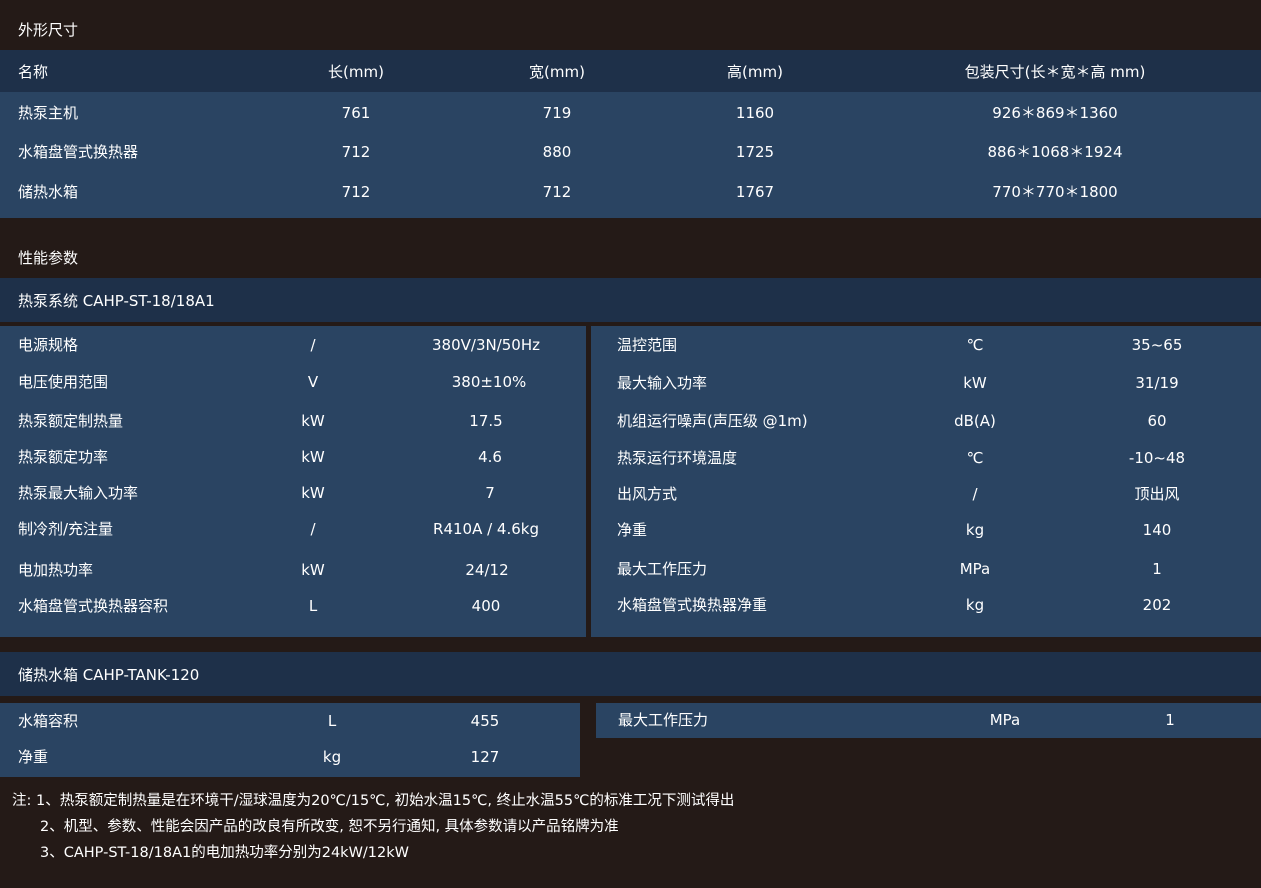 This screenshot has height=888, width=1261. I want to click on spec-value: 7, so click(490, 493).